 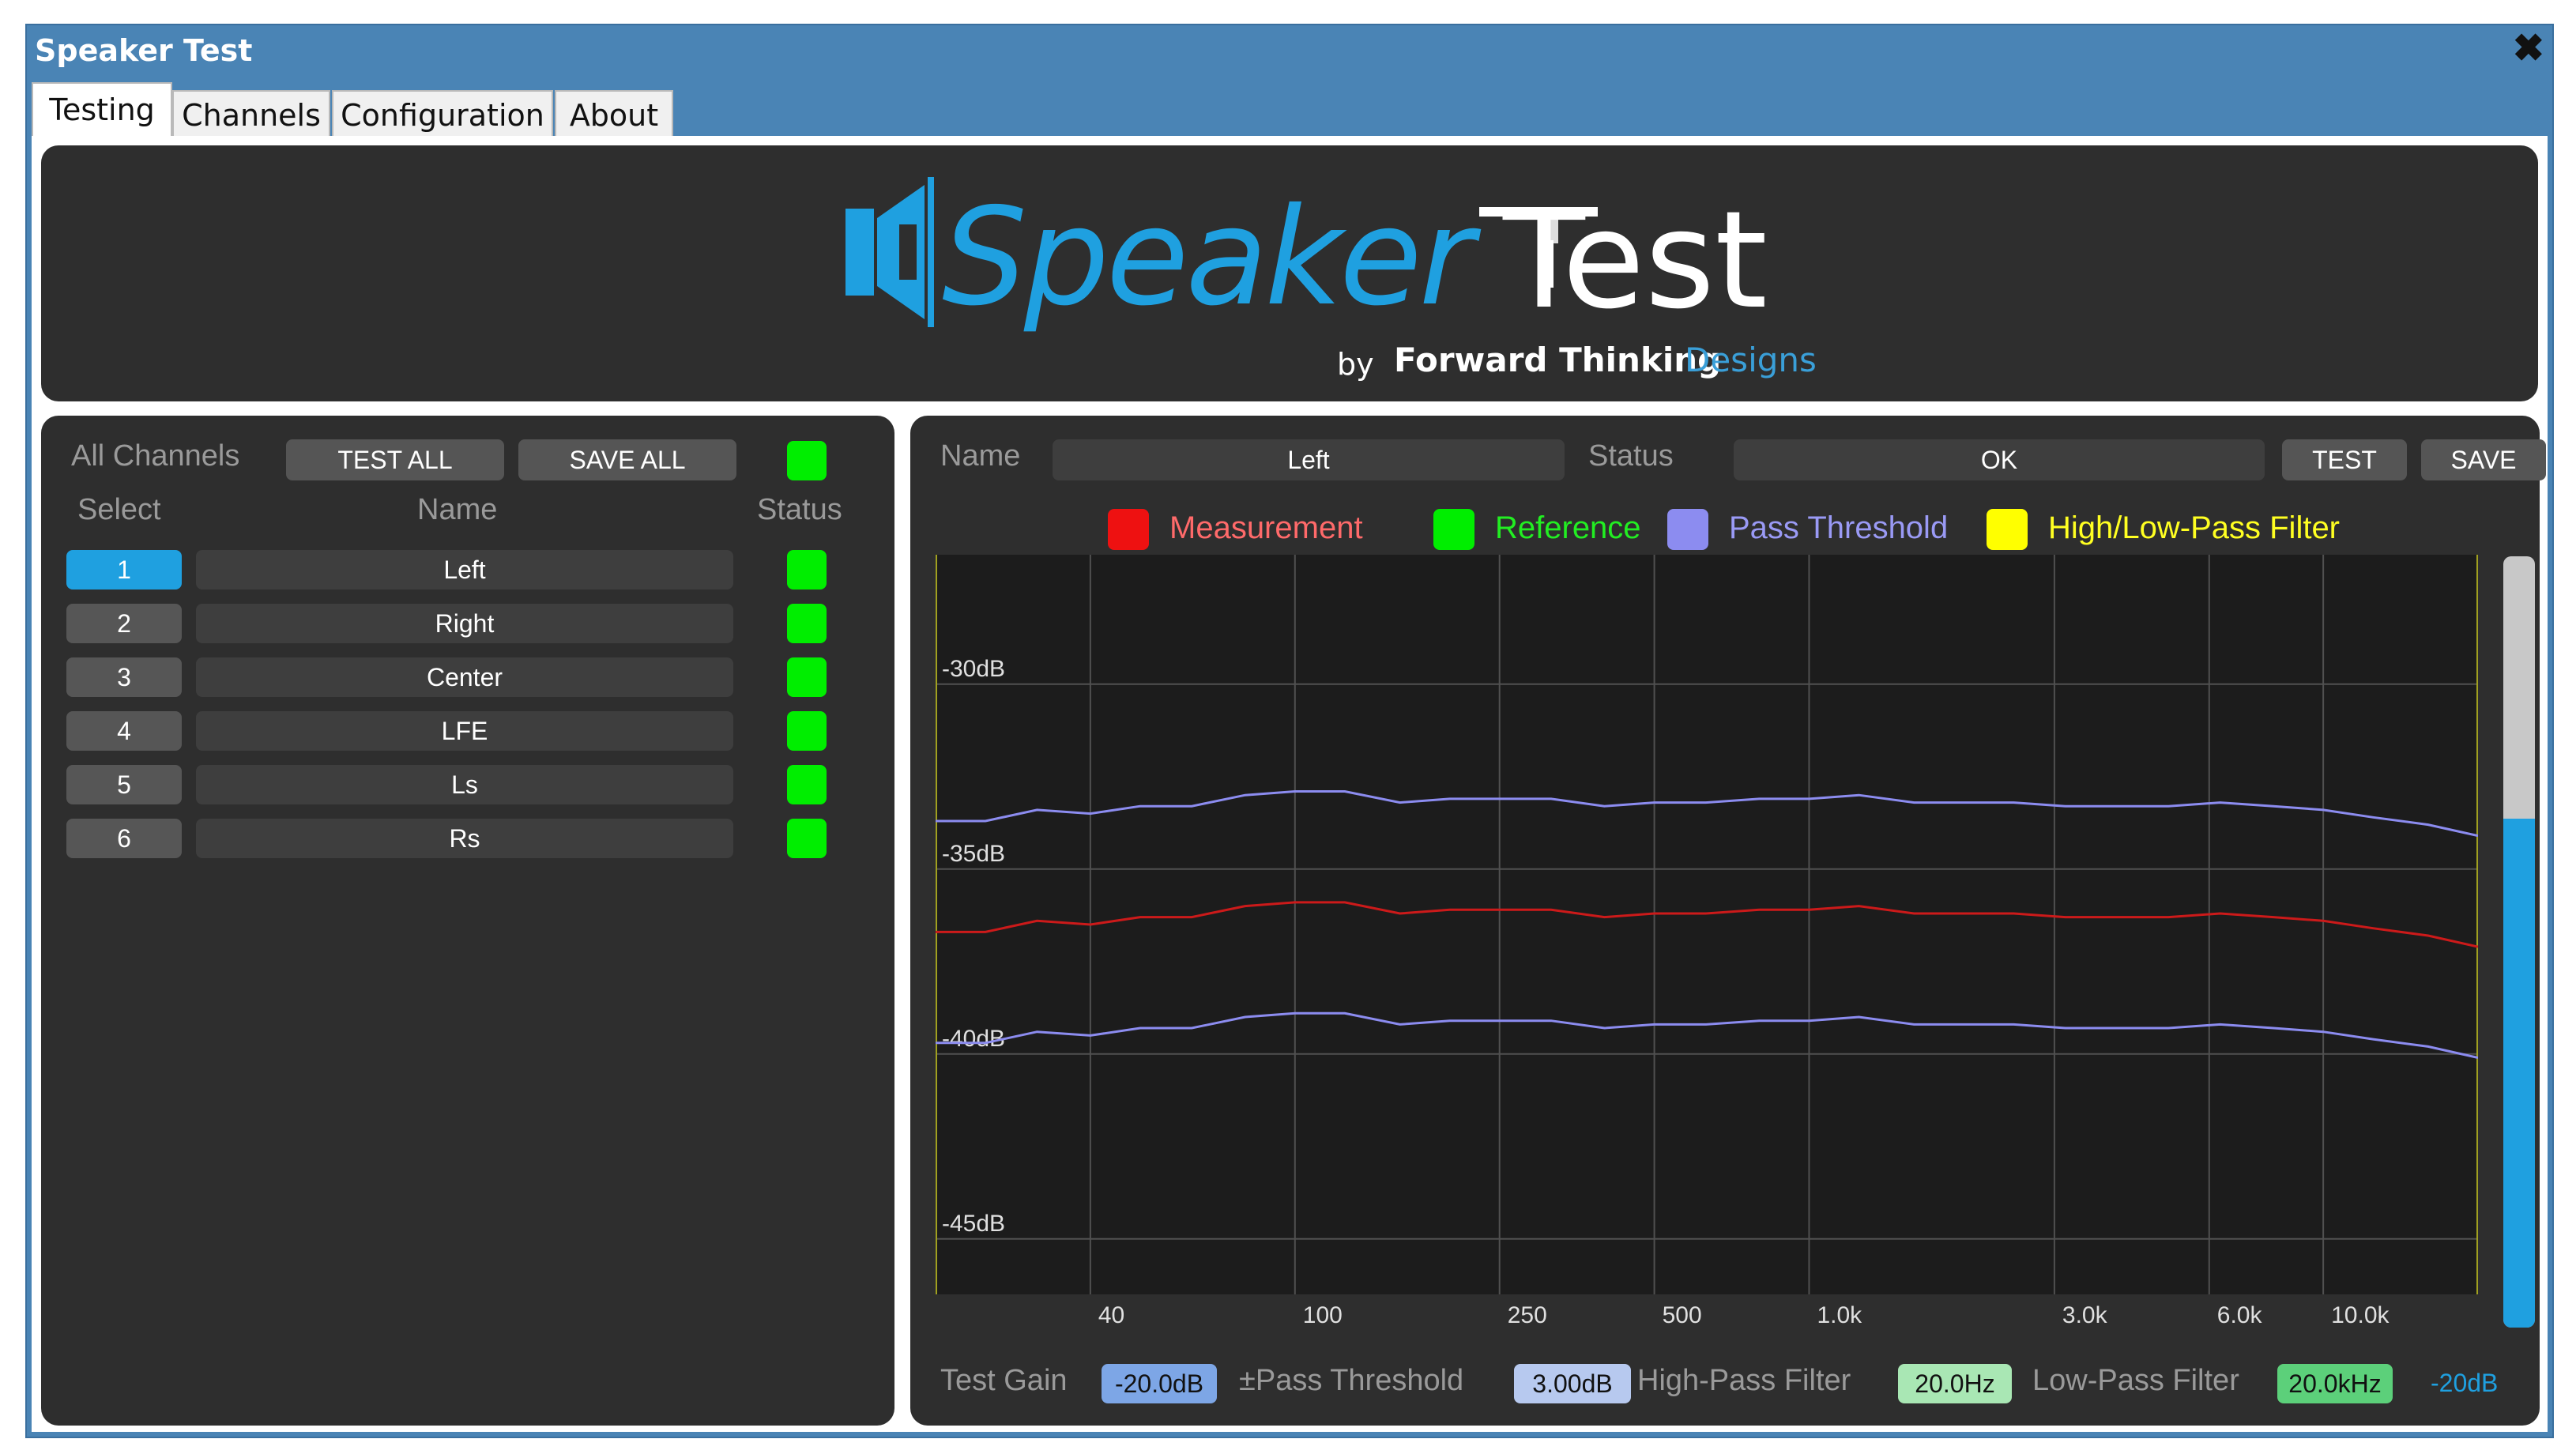 What do you see at coordinates (1631, 456) in the screenshot?
I see `status-label: Status` at bounding box center [1631, 456].